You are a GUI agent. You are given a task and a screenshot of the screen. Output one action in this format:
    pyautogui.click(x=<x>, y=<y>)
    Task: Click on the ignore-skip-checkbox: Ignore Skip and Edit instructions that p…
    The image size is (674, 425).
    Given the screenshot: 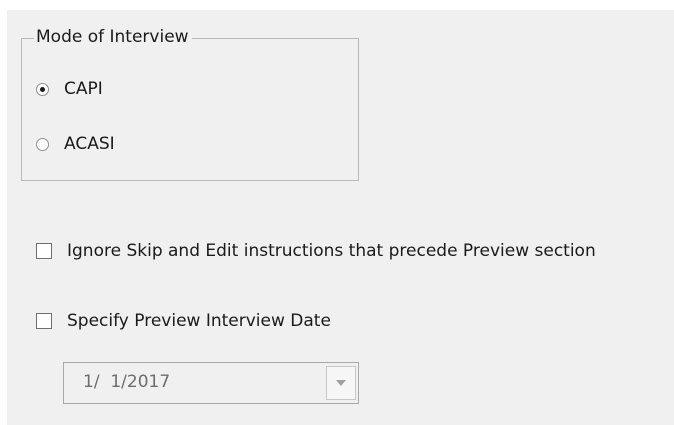 What is the action you would take?
    pyautogui.click(x=316, y=251)
    